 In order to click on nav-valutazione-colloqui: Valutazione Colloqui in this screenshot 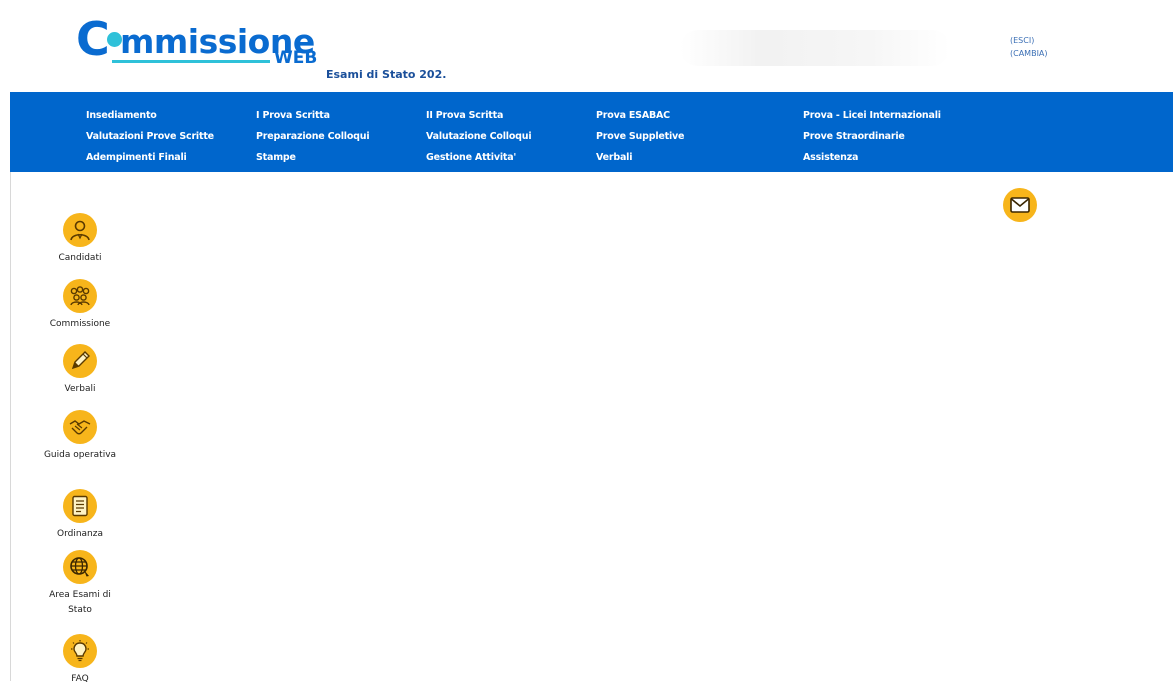, I will do `click(479, 136)`.